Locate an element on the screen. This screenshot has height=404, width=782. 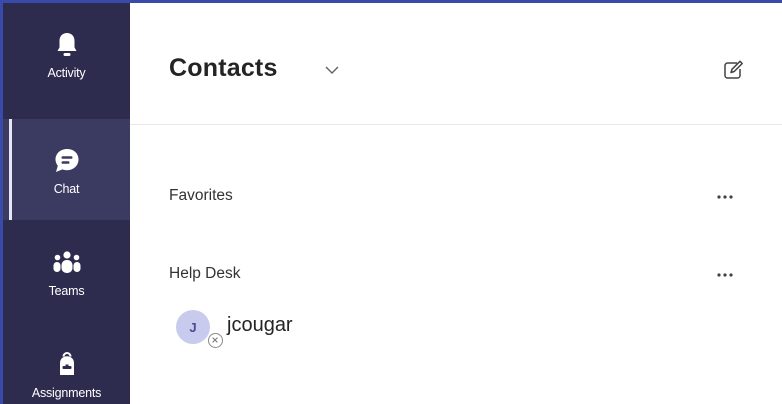
new-chat-icon is located at coordinates (733, 70).